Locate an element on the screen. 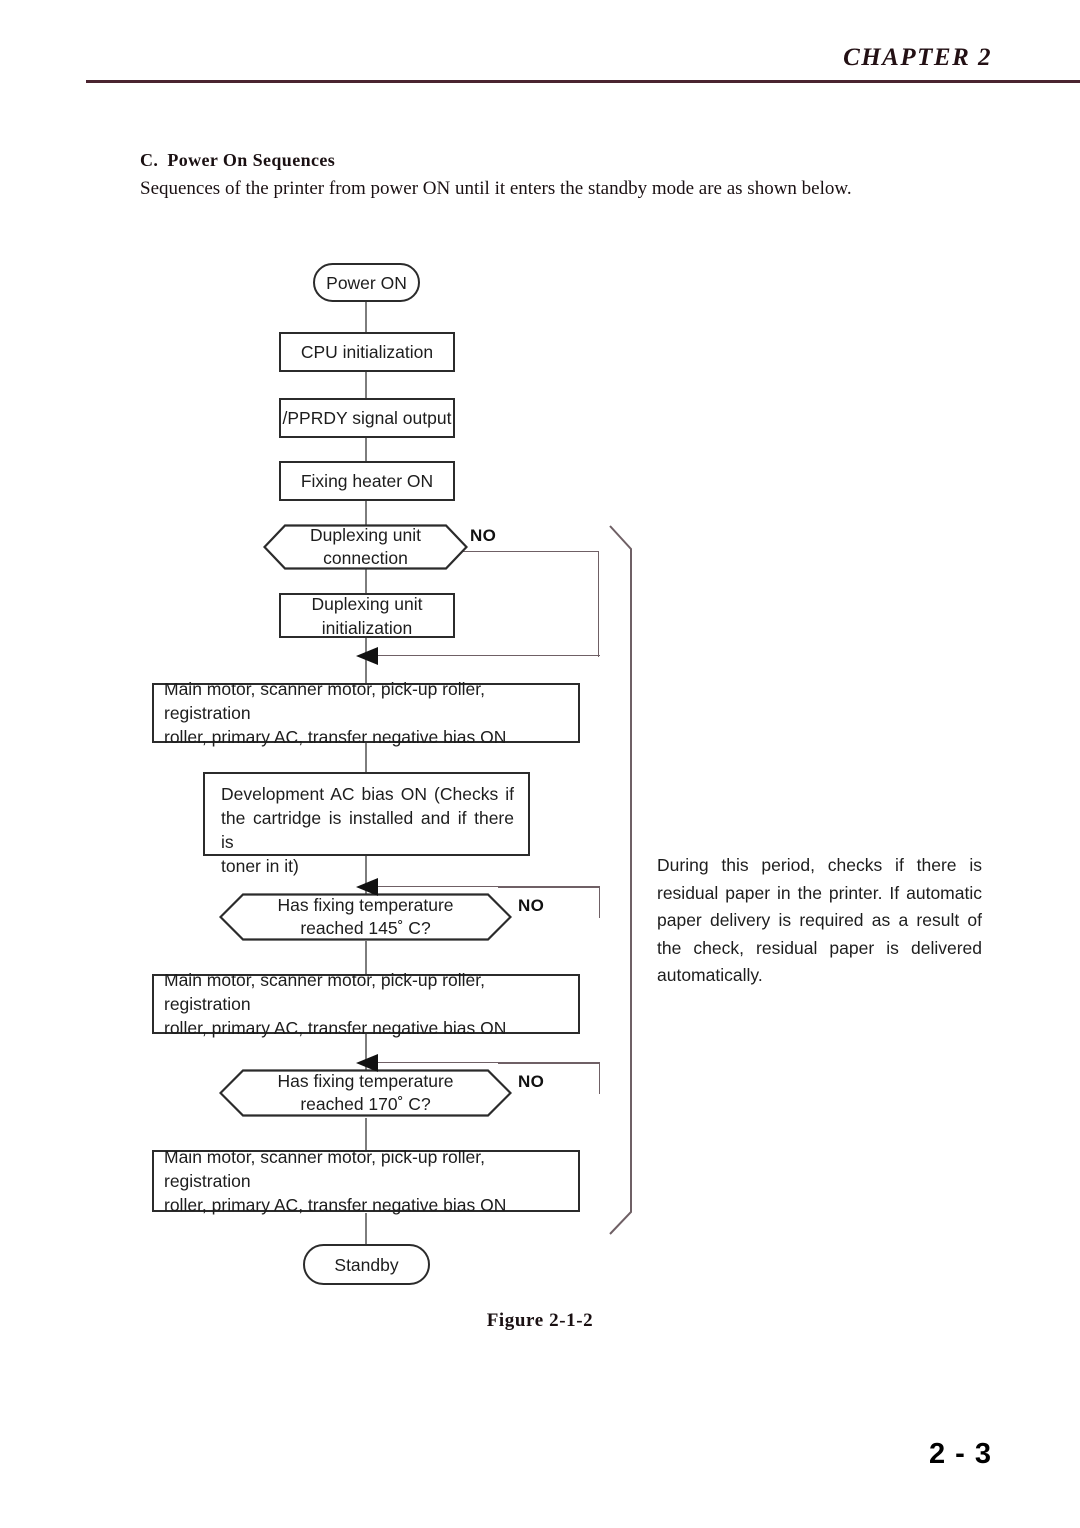  flow-node-cpu-initialization-label: CPU initialization is located at coordinates (367, 352).